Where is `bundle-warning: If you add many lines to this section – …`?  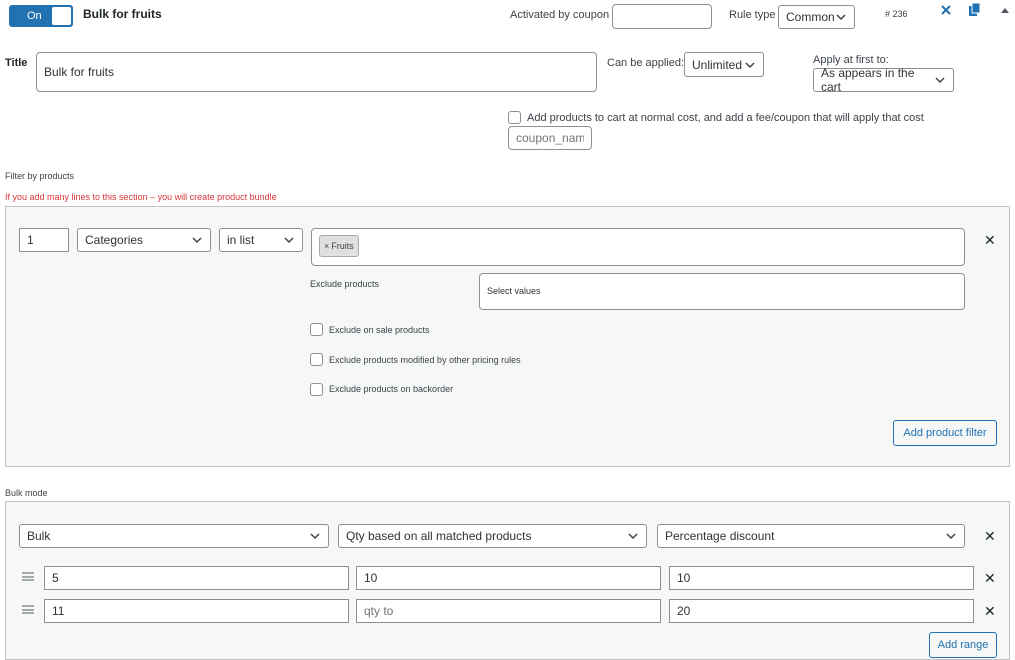
bundle-warning: If you add many lines to this section – … is located at coordinates (141, 197).